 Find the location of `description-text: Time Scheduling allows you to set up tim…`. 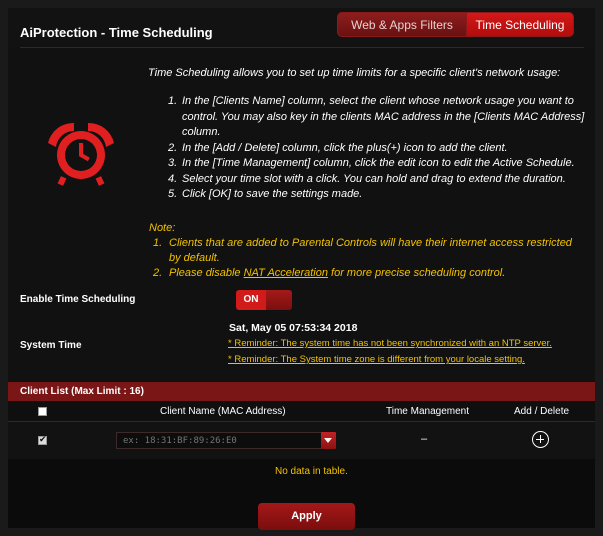

description-text: Time Scheduling allows you to set up tim… is located at coordinates (354, 73).